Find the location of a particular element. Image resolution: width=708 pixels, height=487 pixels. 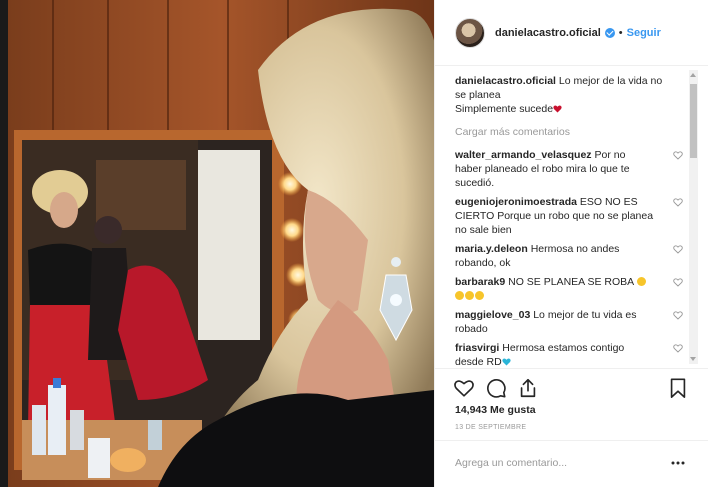

scrollbar-thumb is located at coordinates (693, 121).